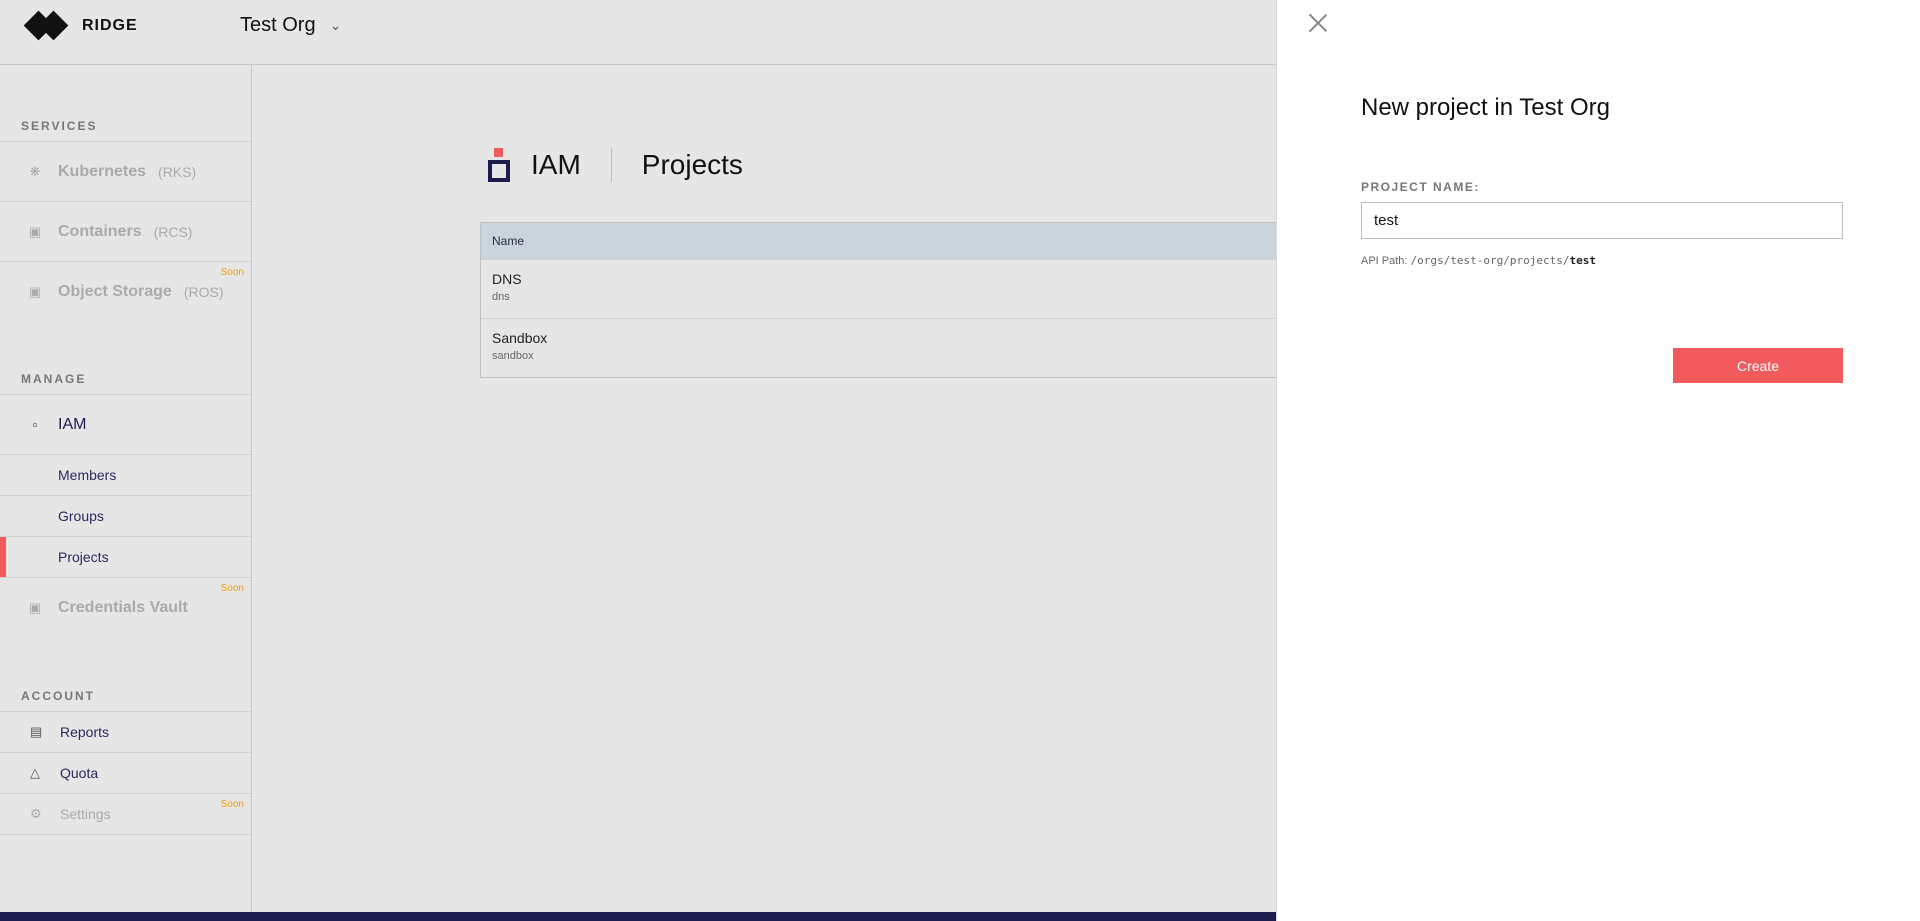 This screenshot has width=1920, height=921. Describe the element at coordinates (556, 164) in the screenshot. I see `section-name: IAM` at that location.